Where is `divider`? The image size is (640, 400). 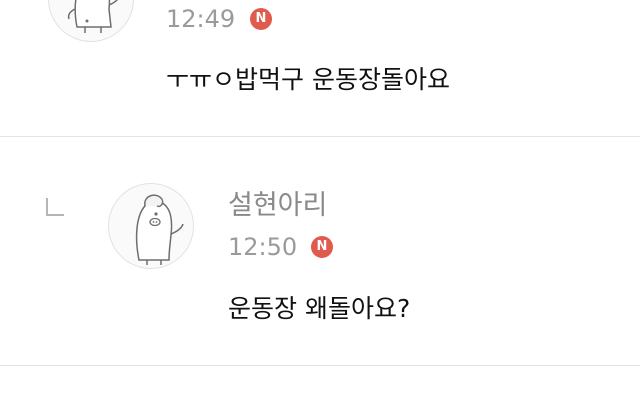
divider is located at coordinates (320, 365).